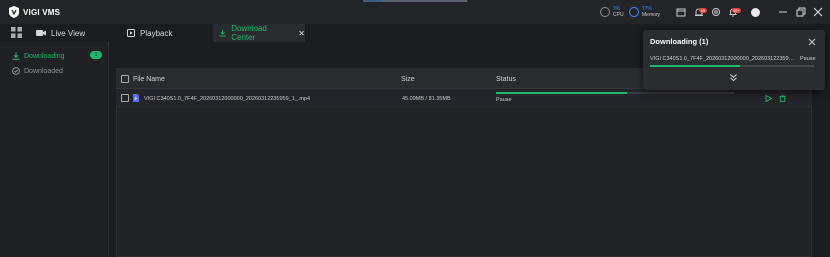  What do you see at coordinates (149, 79) in the screenshot?
I see `column-header-file-name: File Name` at bounding box center [149, 79].